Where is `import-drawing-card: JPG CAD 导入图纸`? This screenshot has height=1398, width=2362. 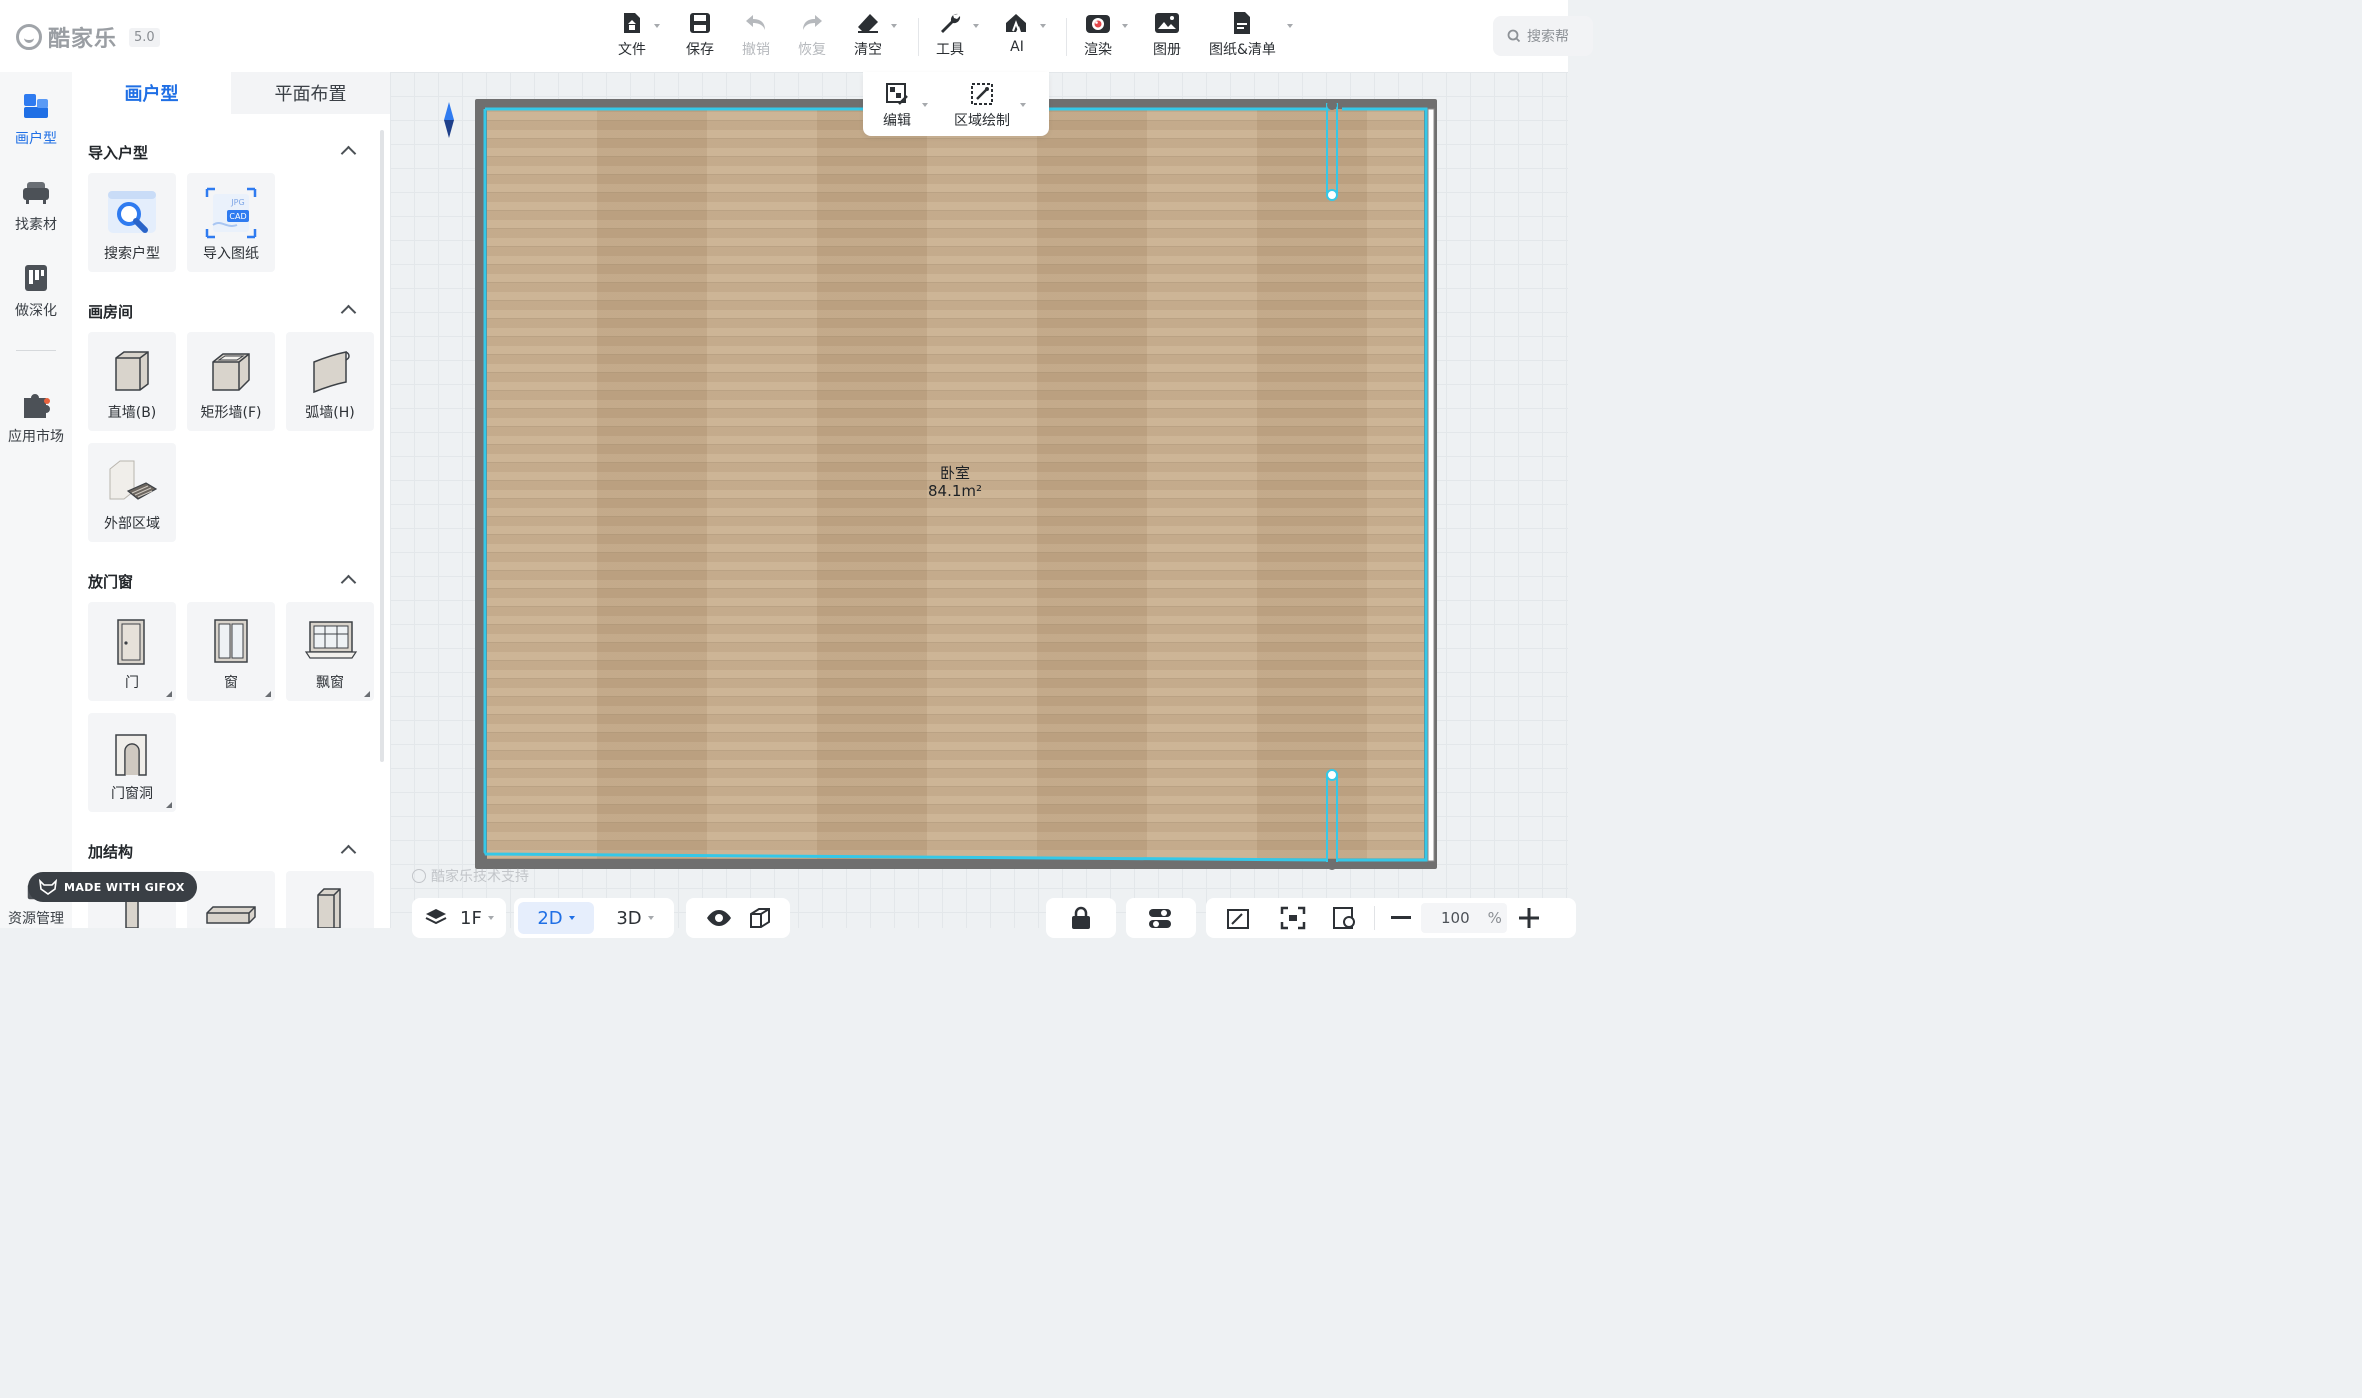
import-drawing-card: JPG CAD 导入图纸 is located at coordinates (231, 222).